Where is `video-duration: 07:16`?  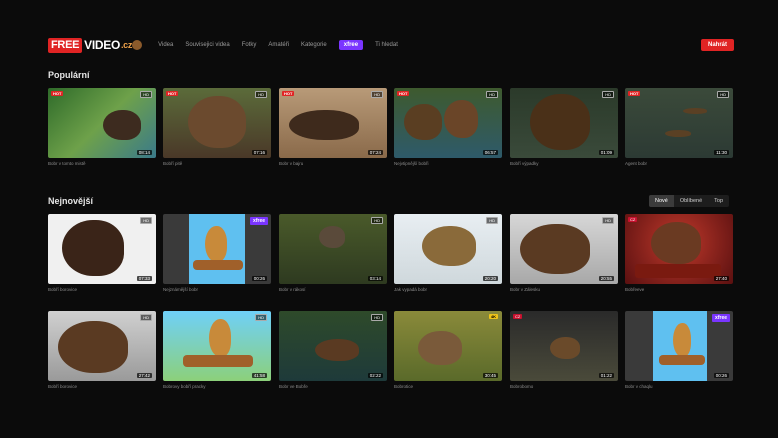 video-duration: 07:16 is located at coordinates (259, 152).